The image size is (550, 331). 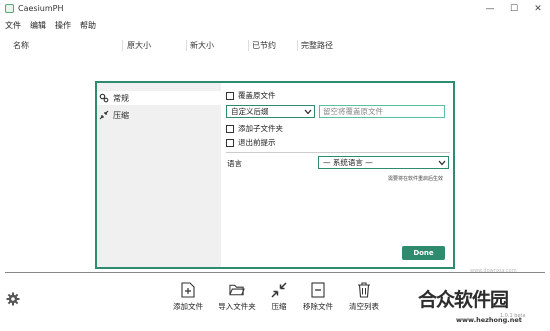 What do you see at coordinates (318, 306) in the screenshot?
I see `remove-file-label: 移除文件` at bounding box center [318, 306].